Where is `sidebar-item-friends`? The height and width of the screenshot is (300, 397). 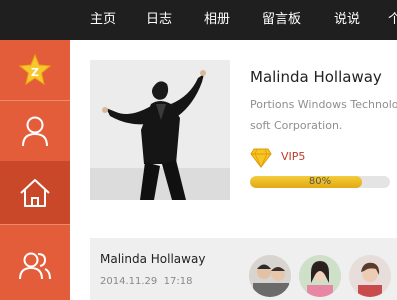 sidebar-item-friends is located at coordinates (35, 262).